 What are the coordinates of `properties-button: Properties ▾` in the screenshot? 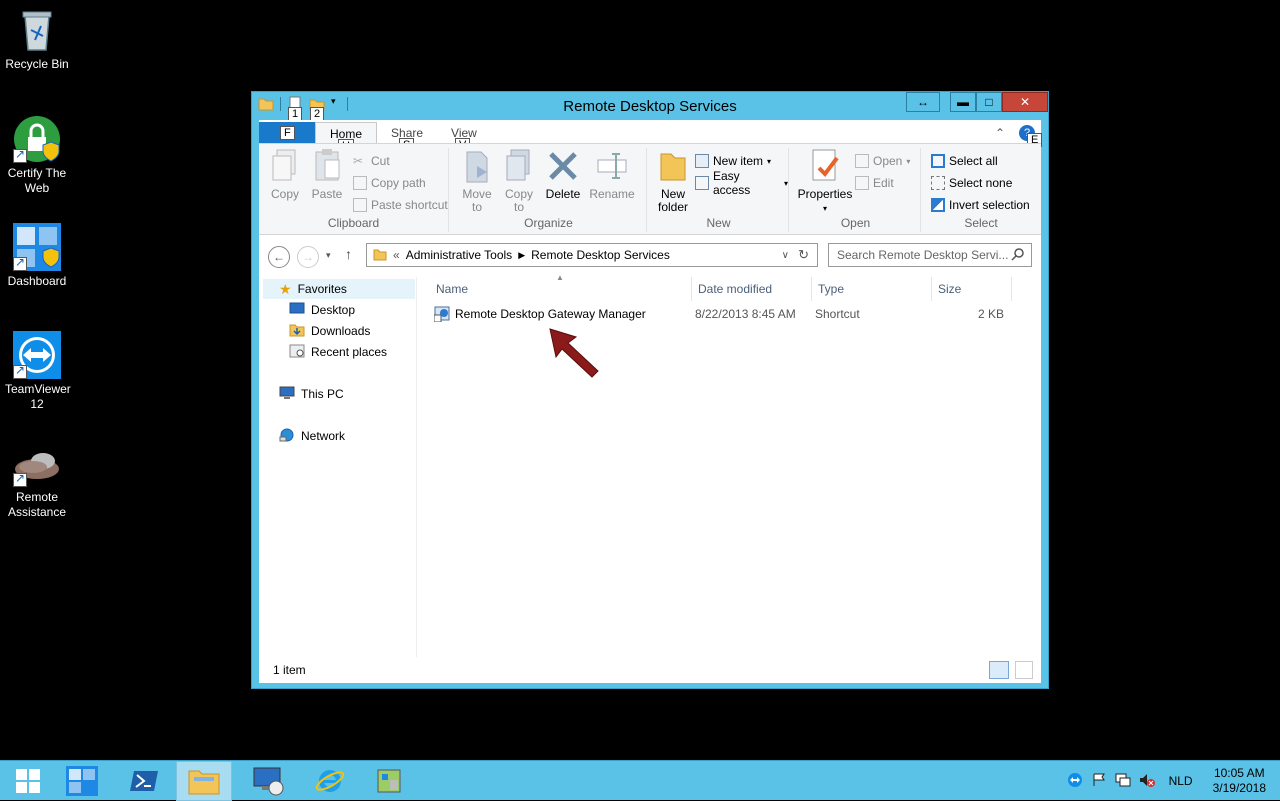 It's located at (825, 181).